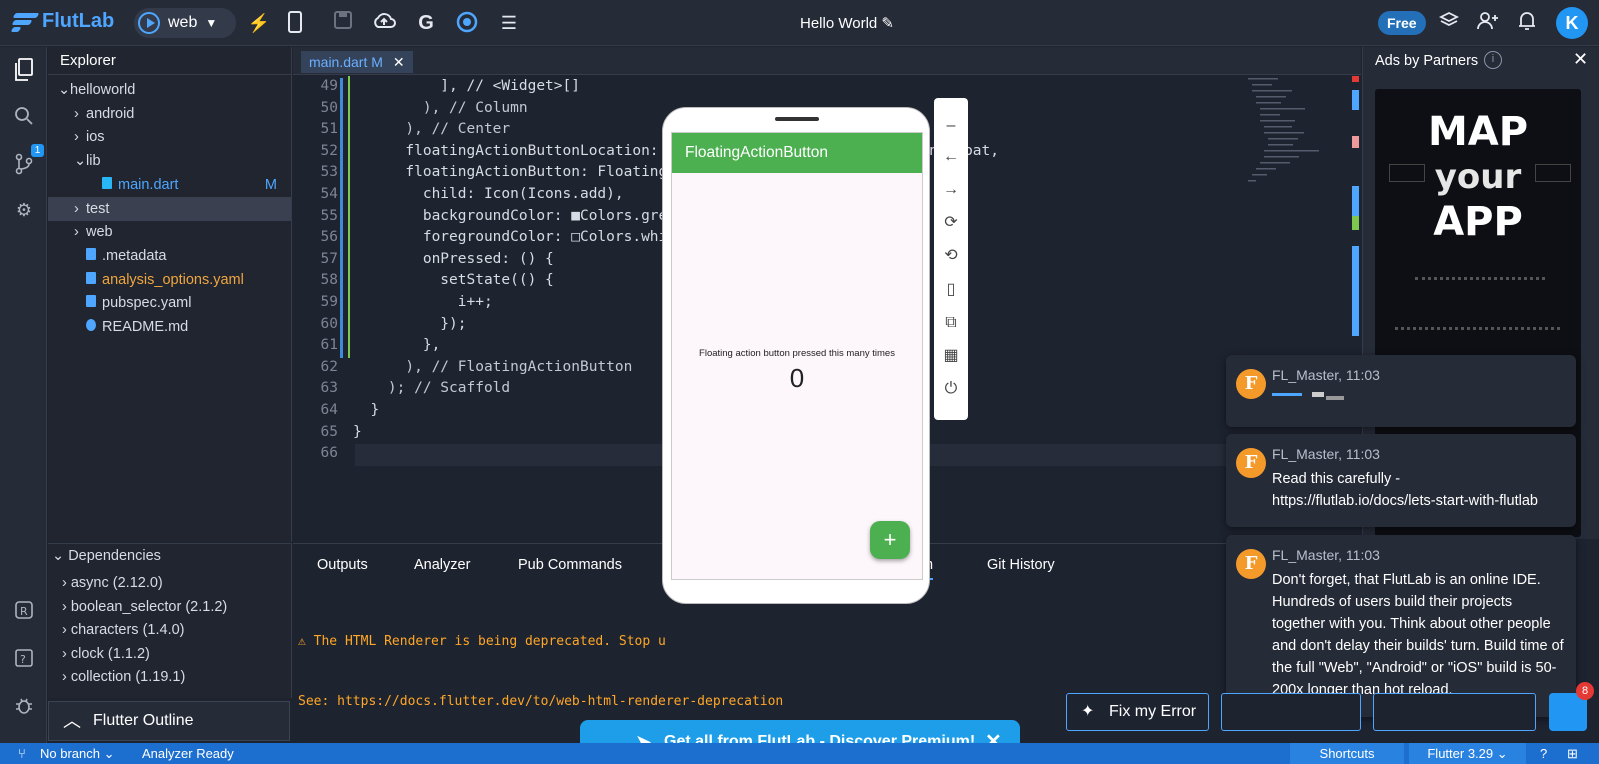  What do you see at coordinates (1291, 712) in the screenshot?
I see `ai-assistant-button` at bounding box center [1291, 712].